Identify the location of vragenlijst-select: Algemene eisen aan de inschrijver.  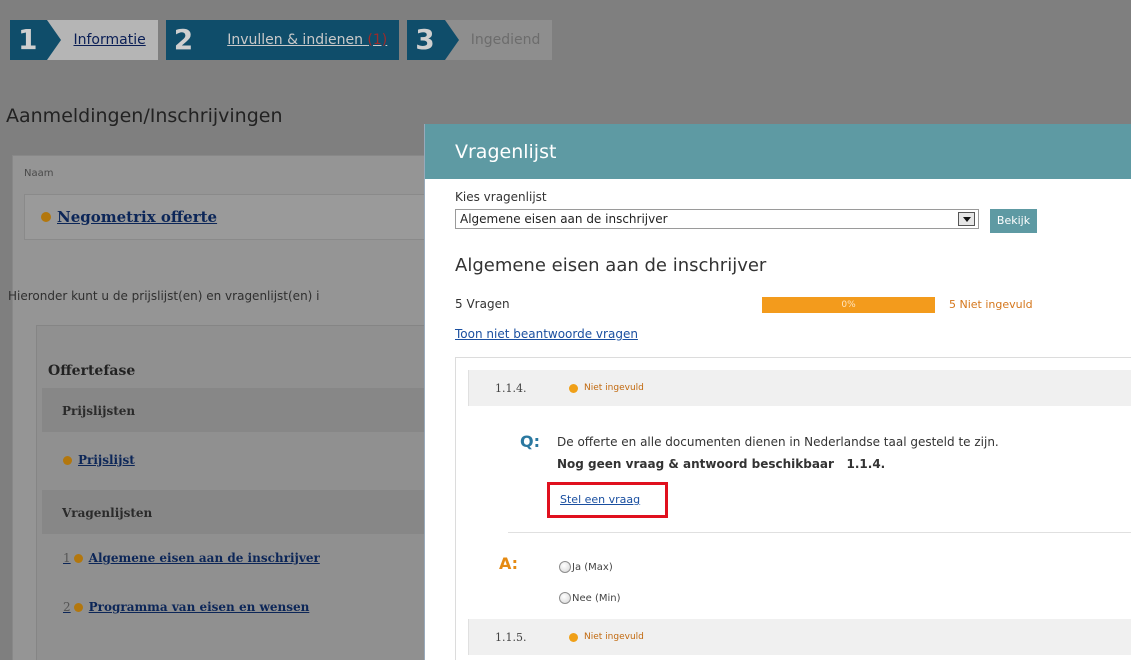
(717, 219).